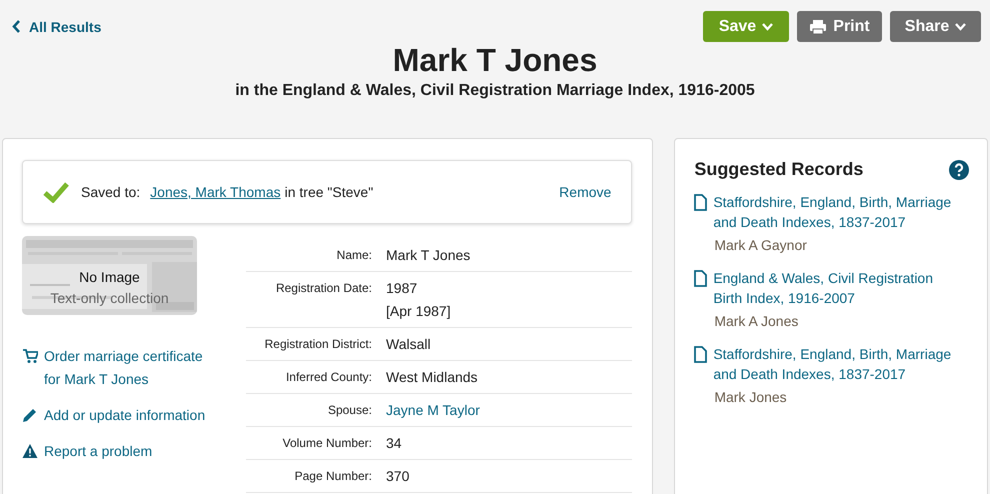 The height and width of the screenshot is (494, 990). I want to click on field-label: Page Number:, so click(333, 476).